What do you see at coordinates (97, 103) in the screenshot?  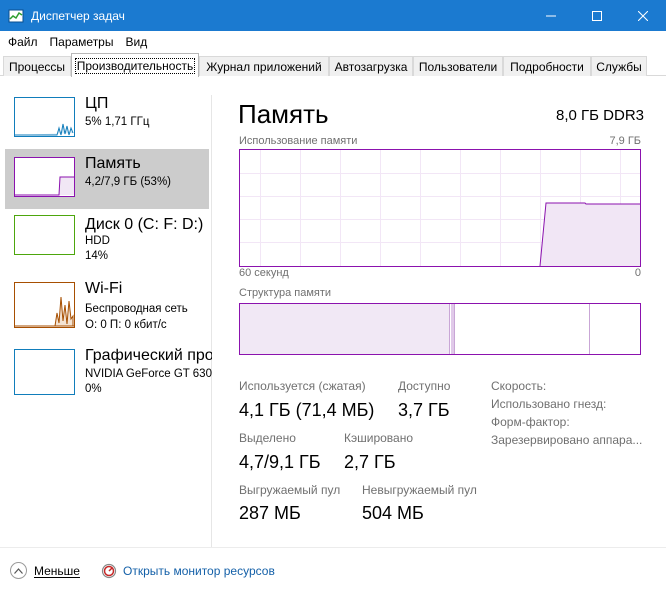 I see `cpu-title: ЦП` at bounding box center [97, 103].